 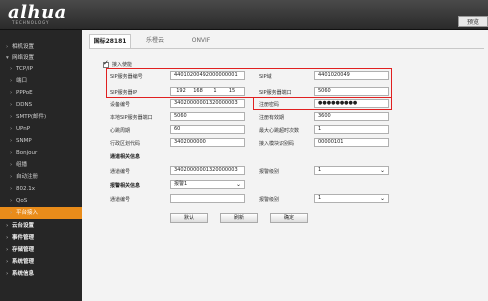 What do you see at coordinates (120, 105) in the screenshot?
I see `device-id-label: 设备编号` at bounding box center [120, 105].